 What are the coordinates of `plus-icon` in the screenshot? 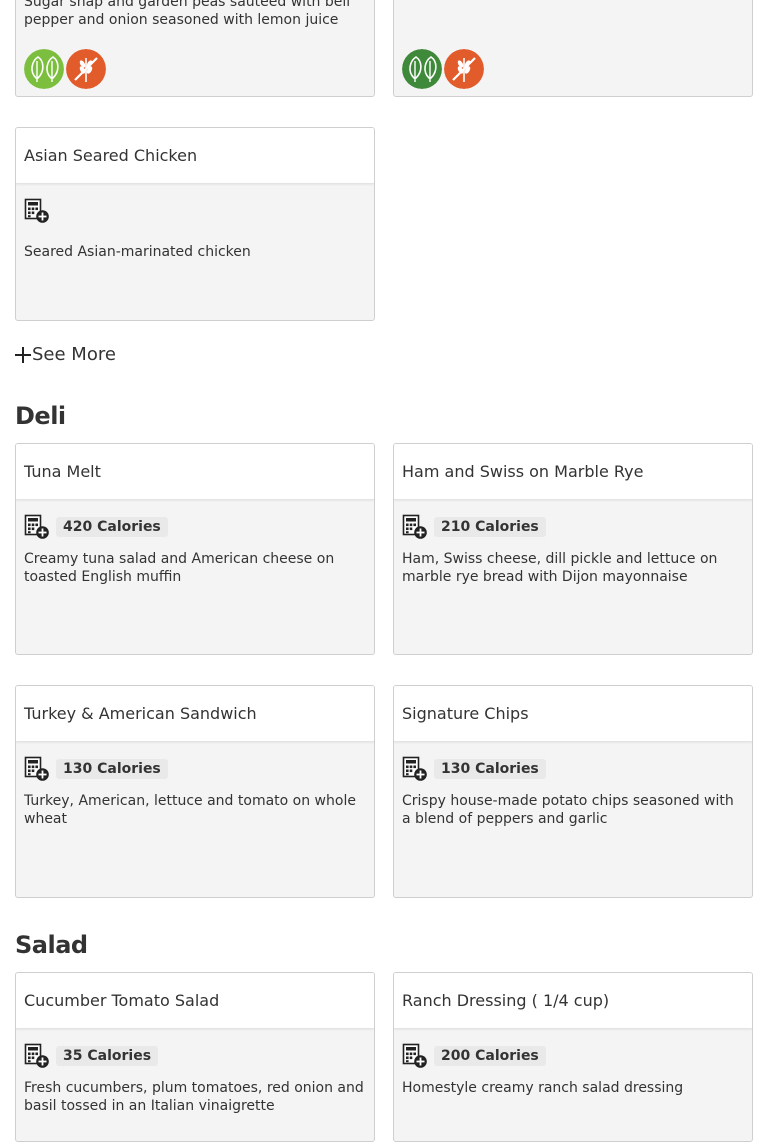 It's located at (23, 354).